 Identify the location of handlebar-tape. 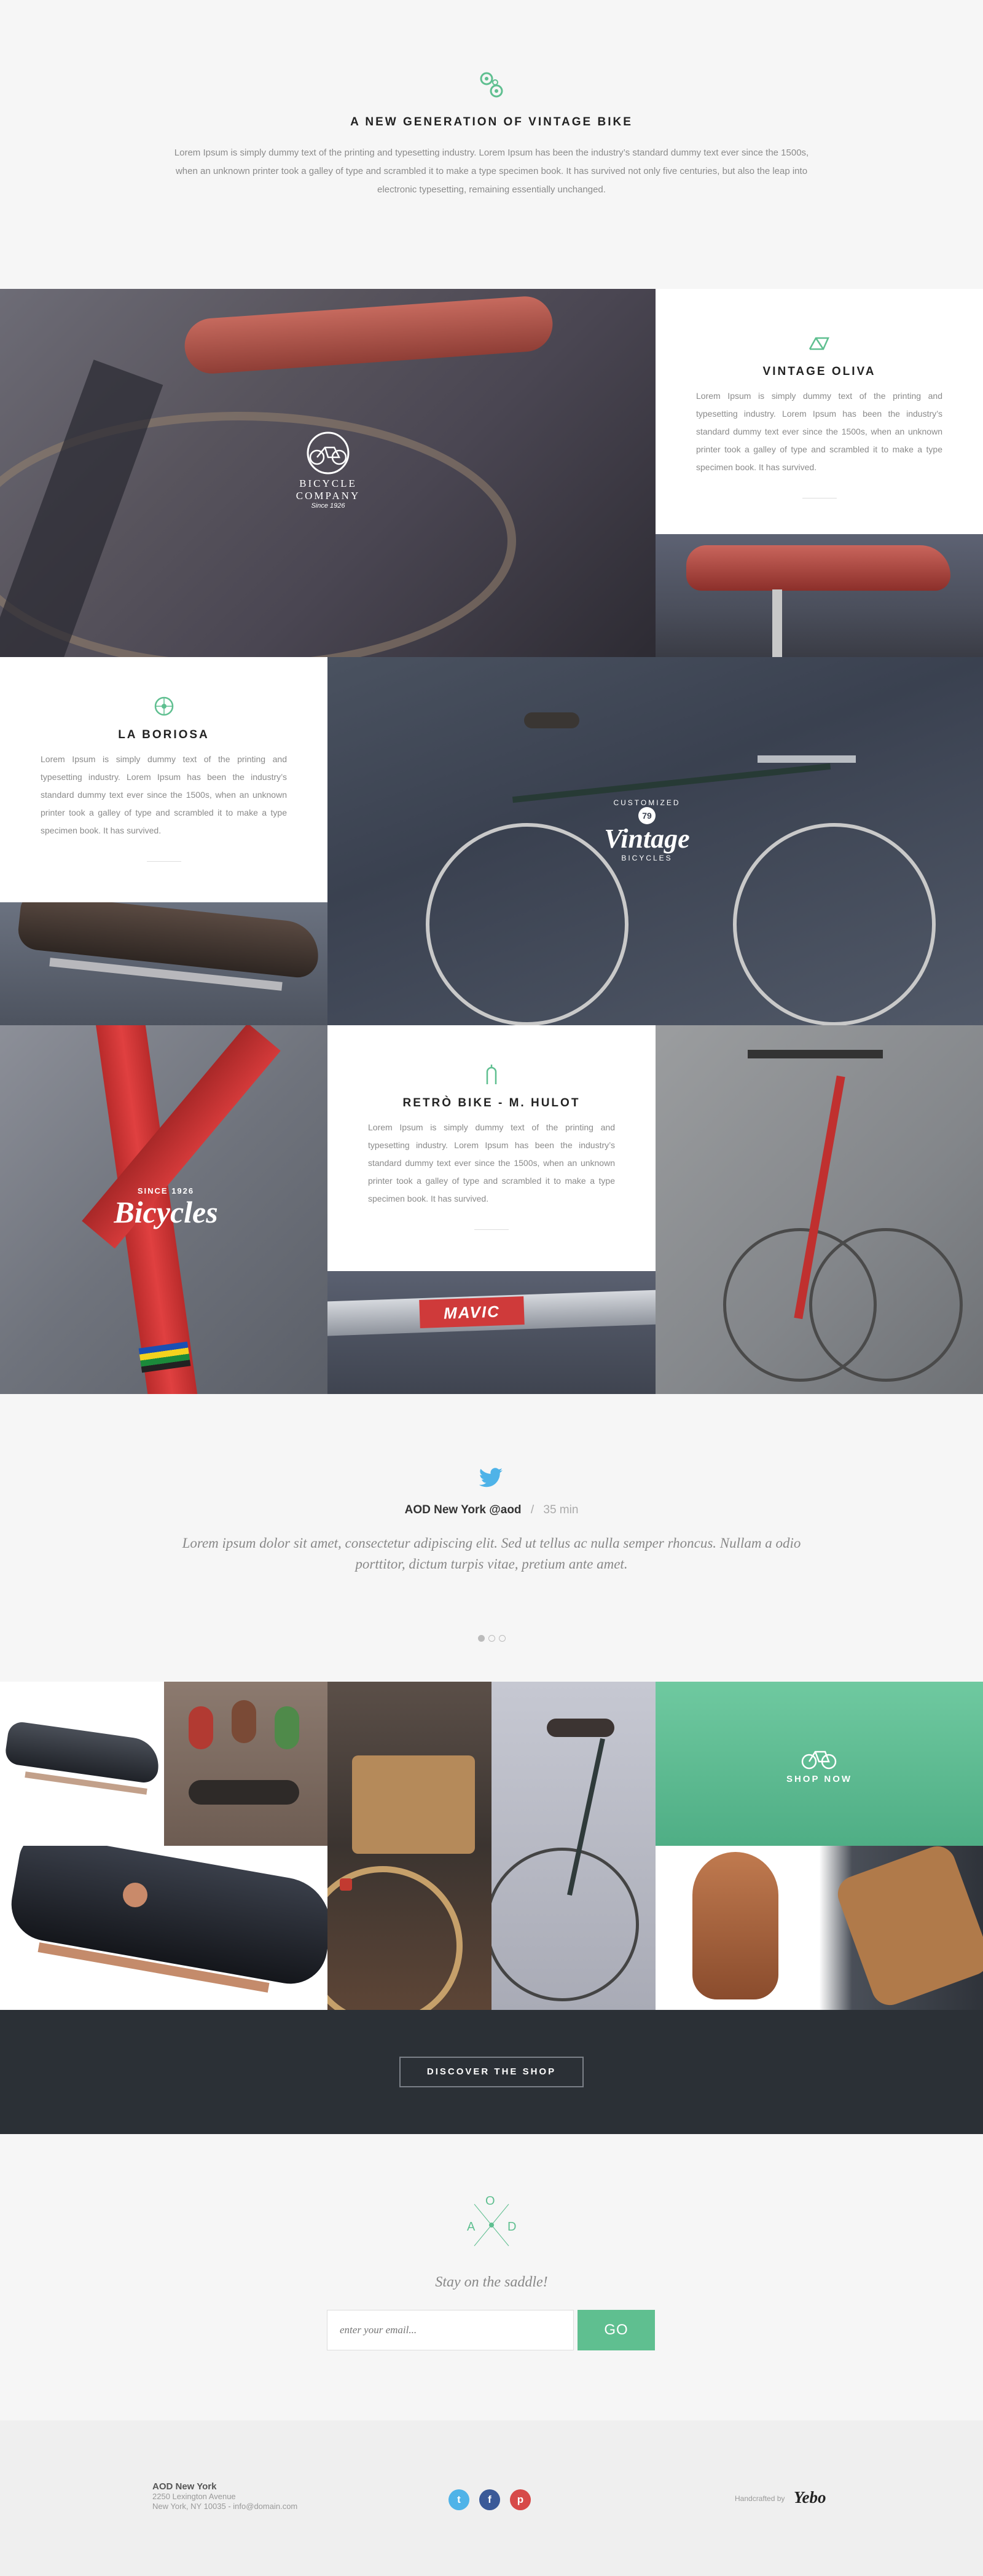
(369, 335).